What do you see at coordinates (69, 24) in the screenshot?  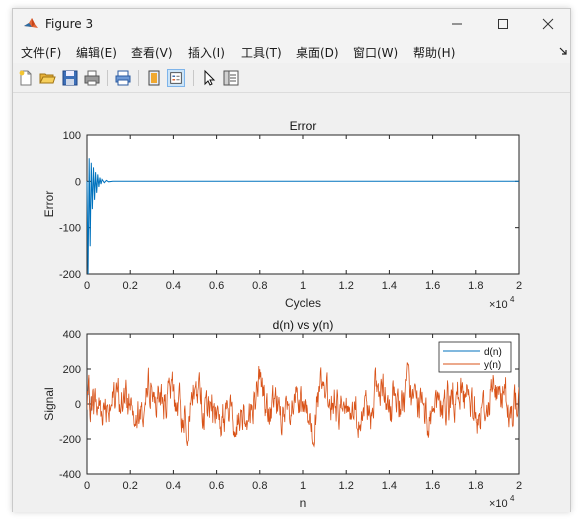 I see `window-title: Figure 3` at bounding box center [69, 24].